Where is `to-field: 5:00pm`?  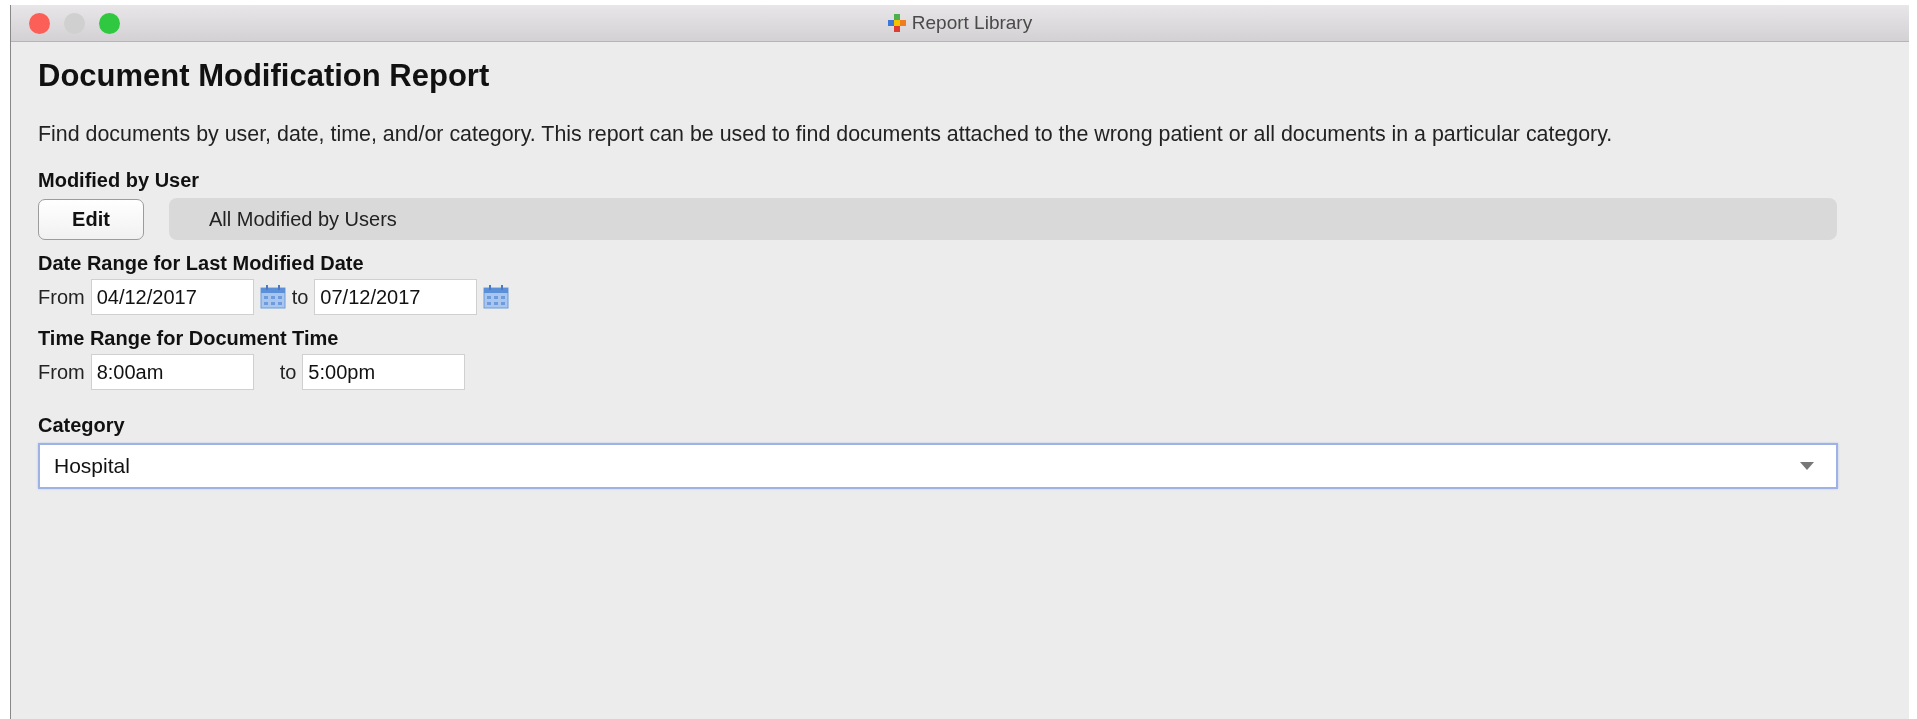 to-field: 5:00pm is located at coordinates (384, 372).